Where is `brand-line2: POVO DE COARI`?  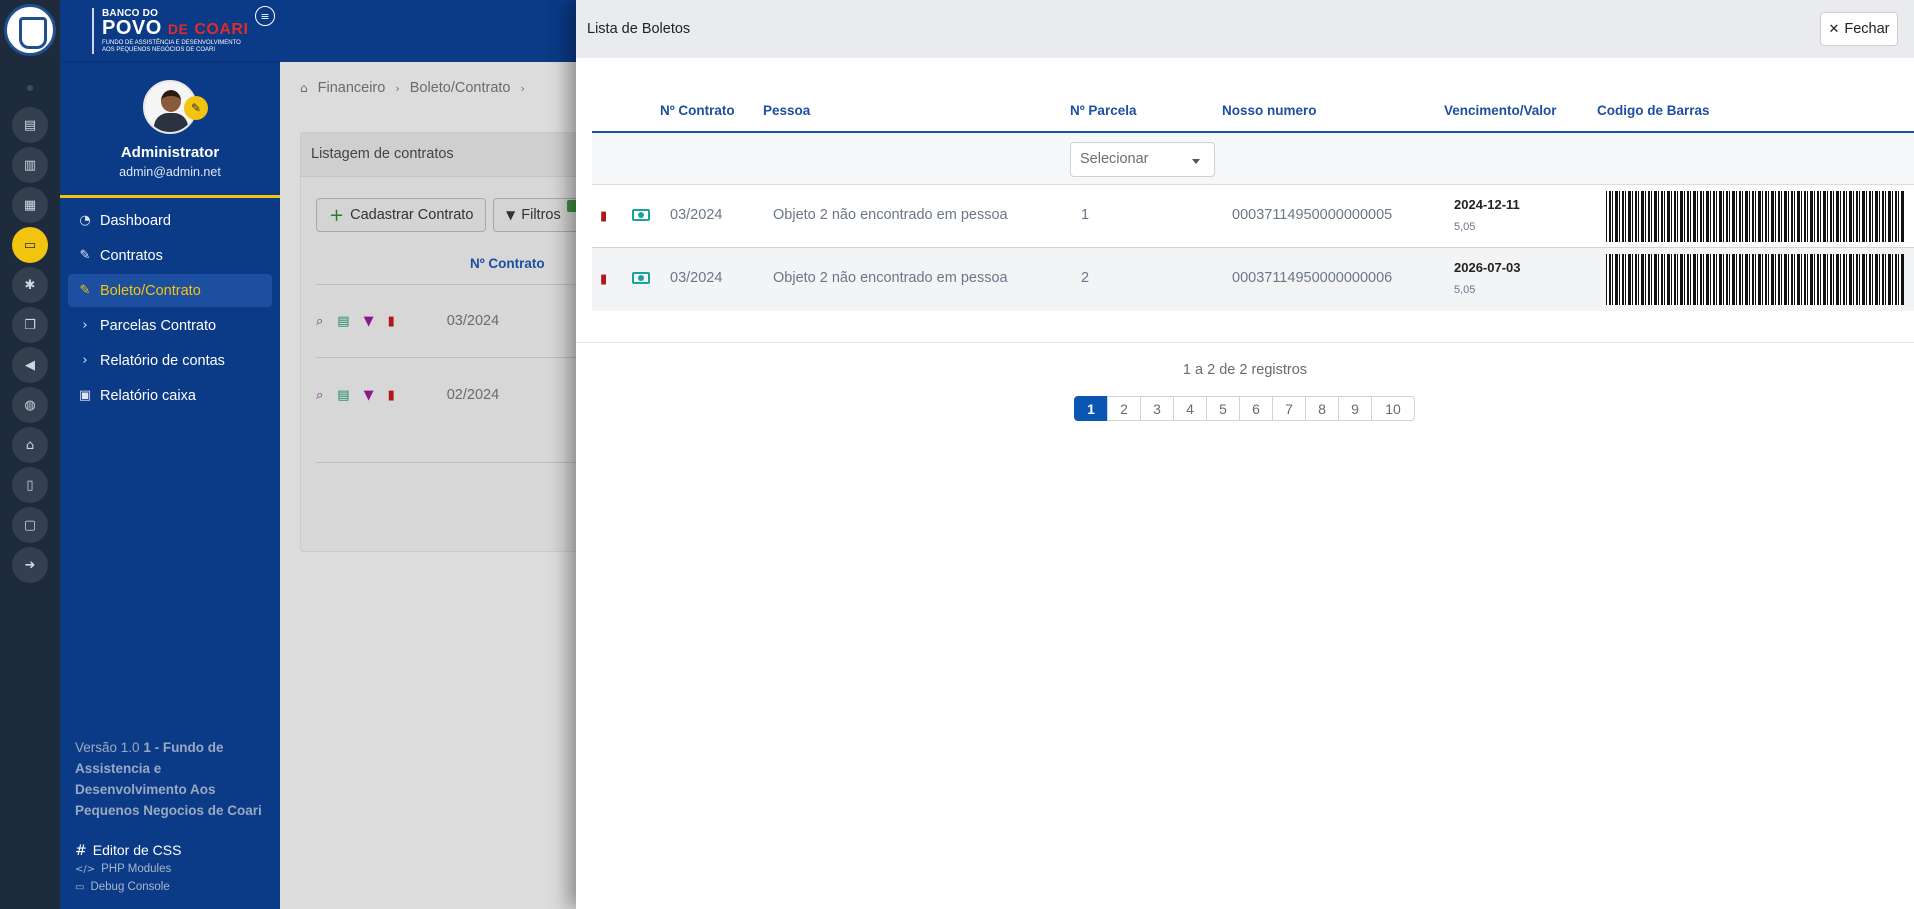
brand-line2: POVO DE COARI is located at coordinates (175, 28).